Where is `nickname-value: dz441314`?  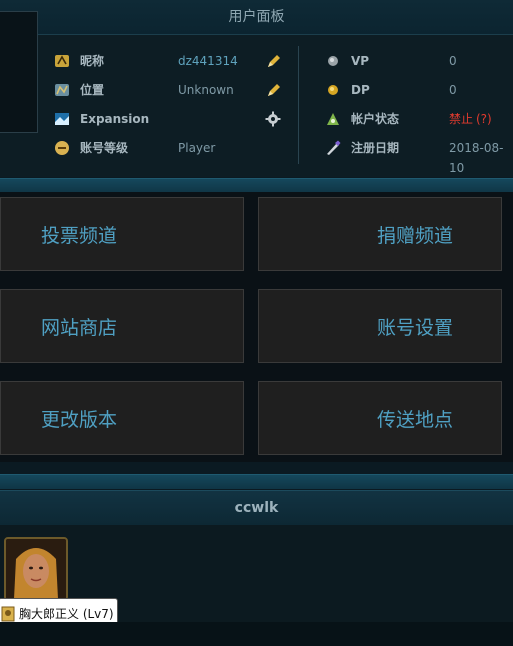 nickname-value: dz441314 is located at coordinates (208, 61).